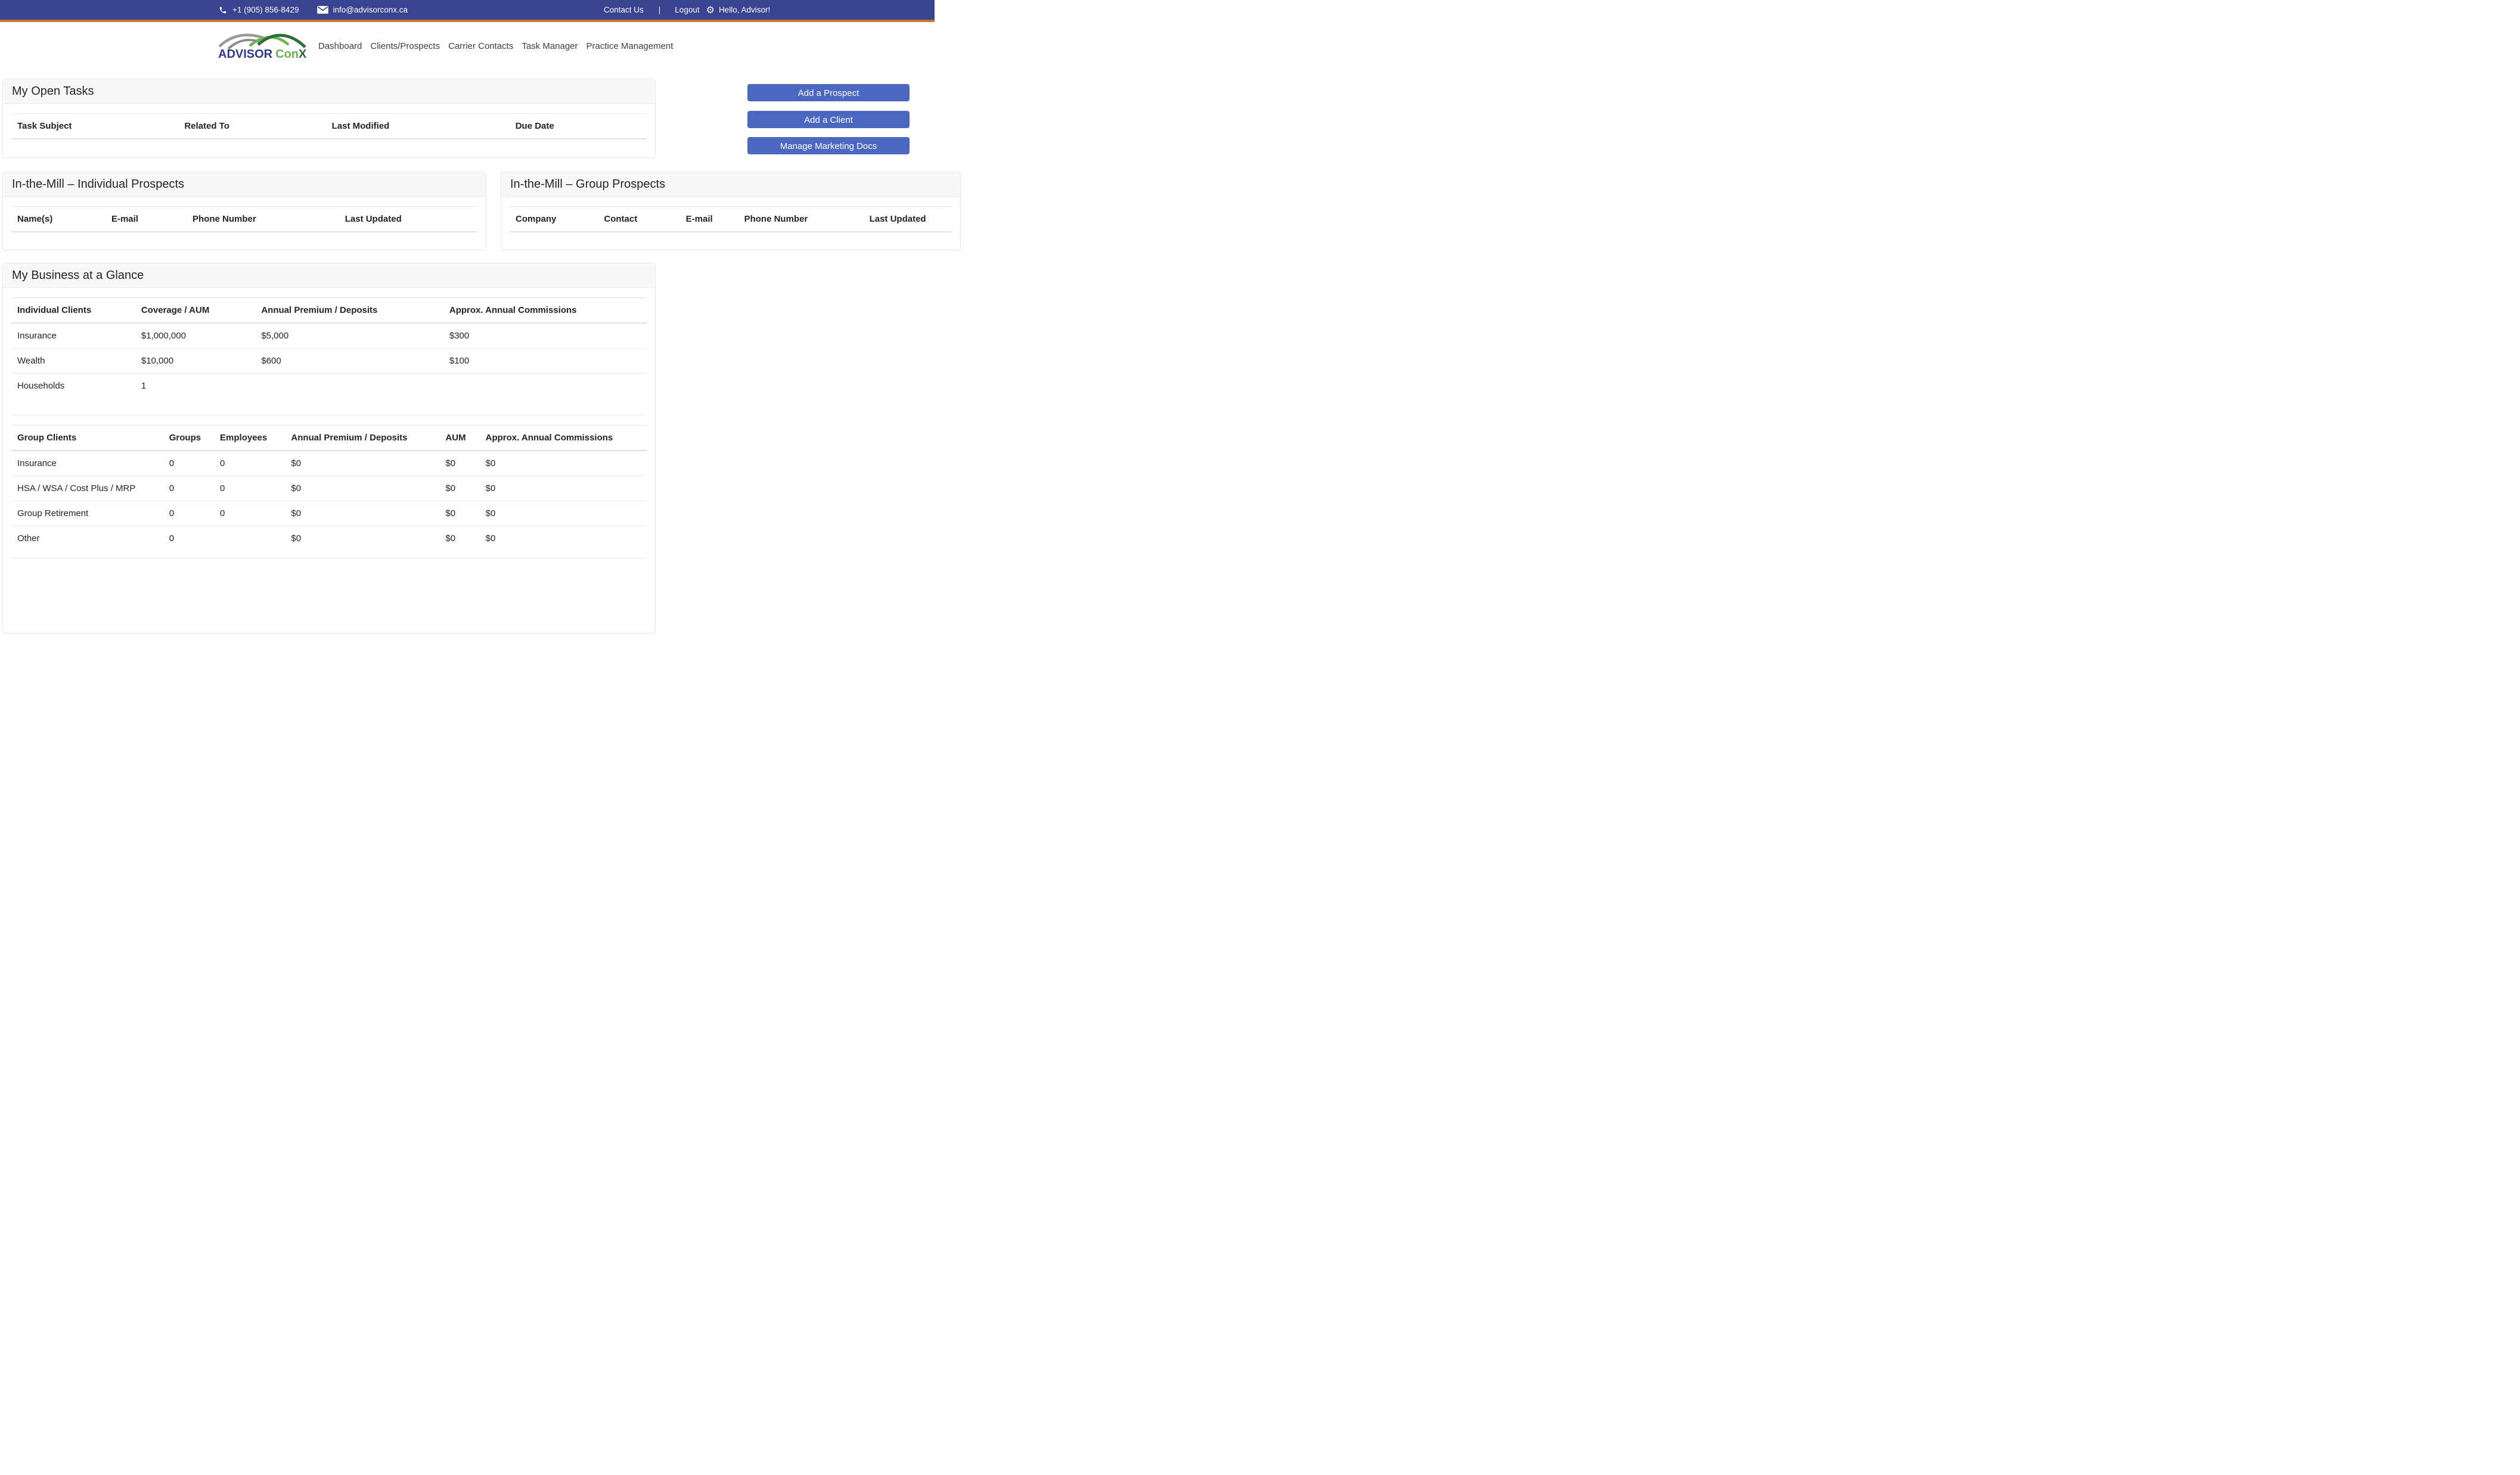 The image size is (2520, 1475). Describe the element at coordinates (481, 46) in the screenshot. I see `nav-item-carrier-contacts: Carrier Contacts` at that location.